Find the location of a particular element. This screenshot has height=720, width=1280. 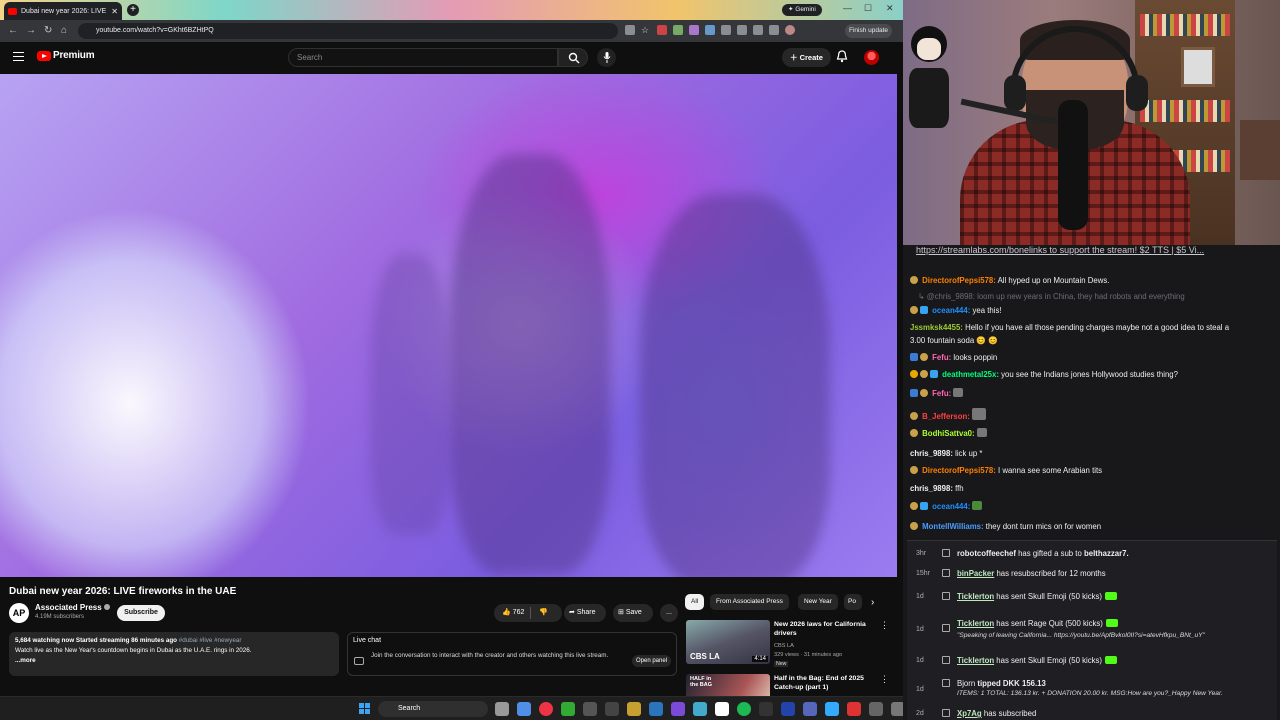

back-icon: ← is located at coordinates (13, 30).